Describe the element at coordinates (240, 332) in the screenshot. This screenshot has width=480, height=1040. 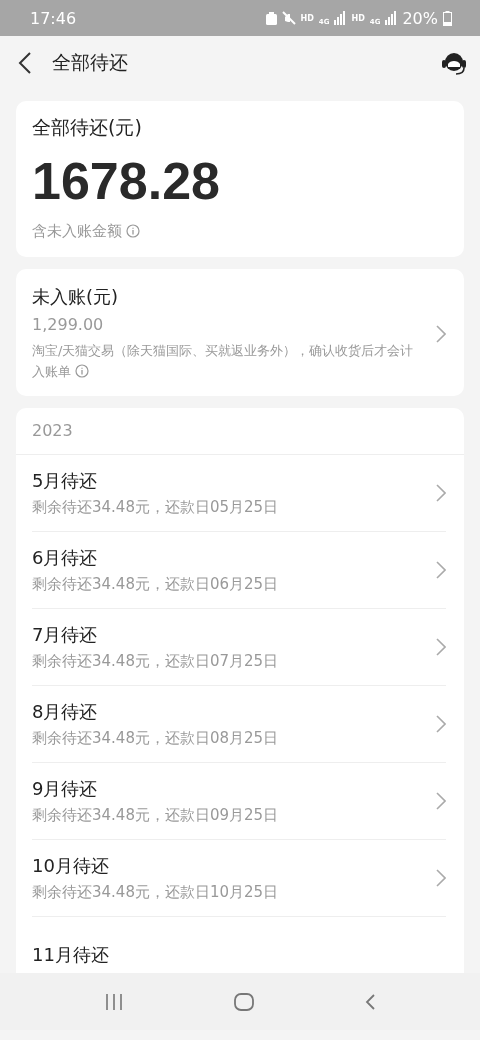
I see `unbilled-card: 未入账(元) 1,299.00 淘宝/天猫交易（除天猫国际、买就返业务外），确认收货后才会计入账单` at that location.